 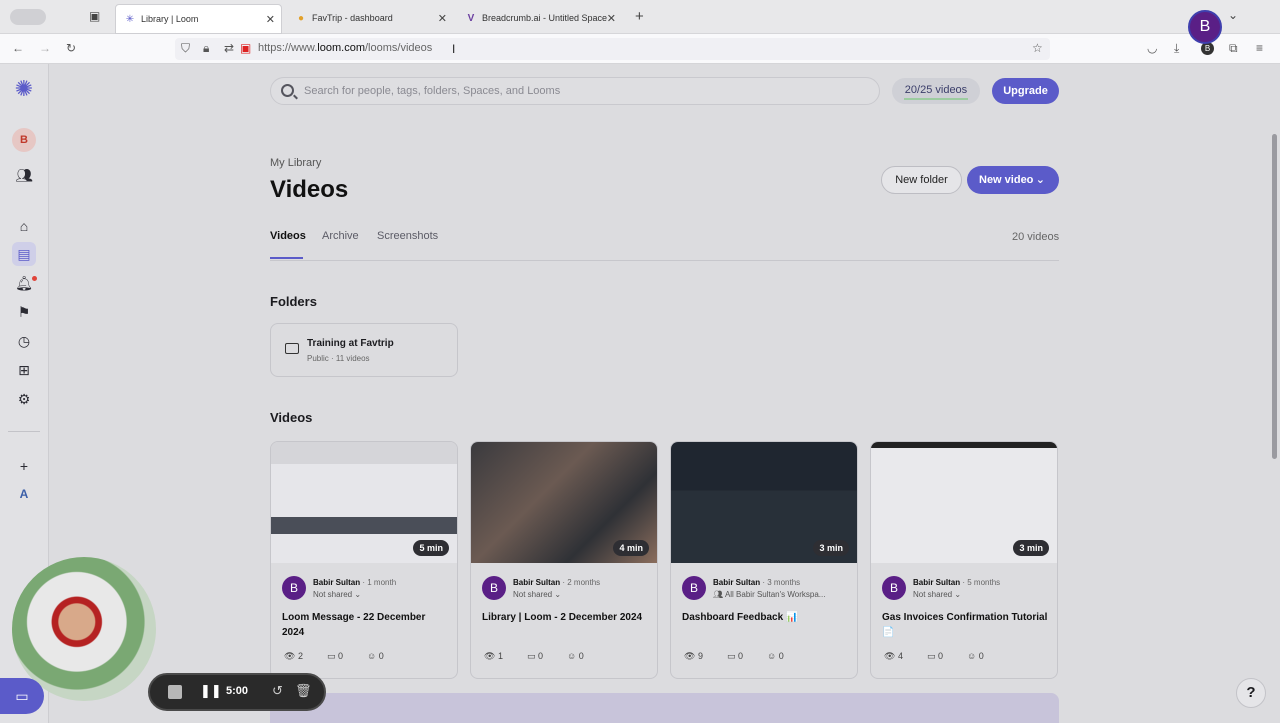 I want to click on bottom-banner, so click(x=664, y=708).